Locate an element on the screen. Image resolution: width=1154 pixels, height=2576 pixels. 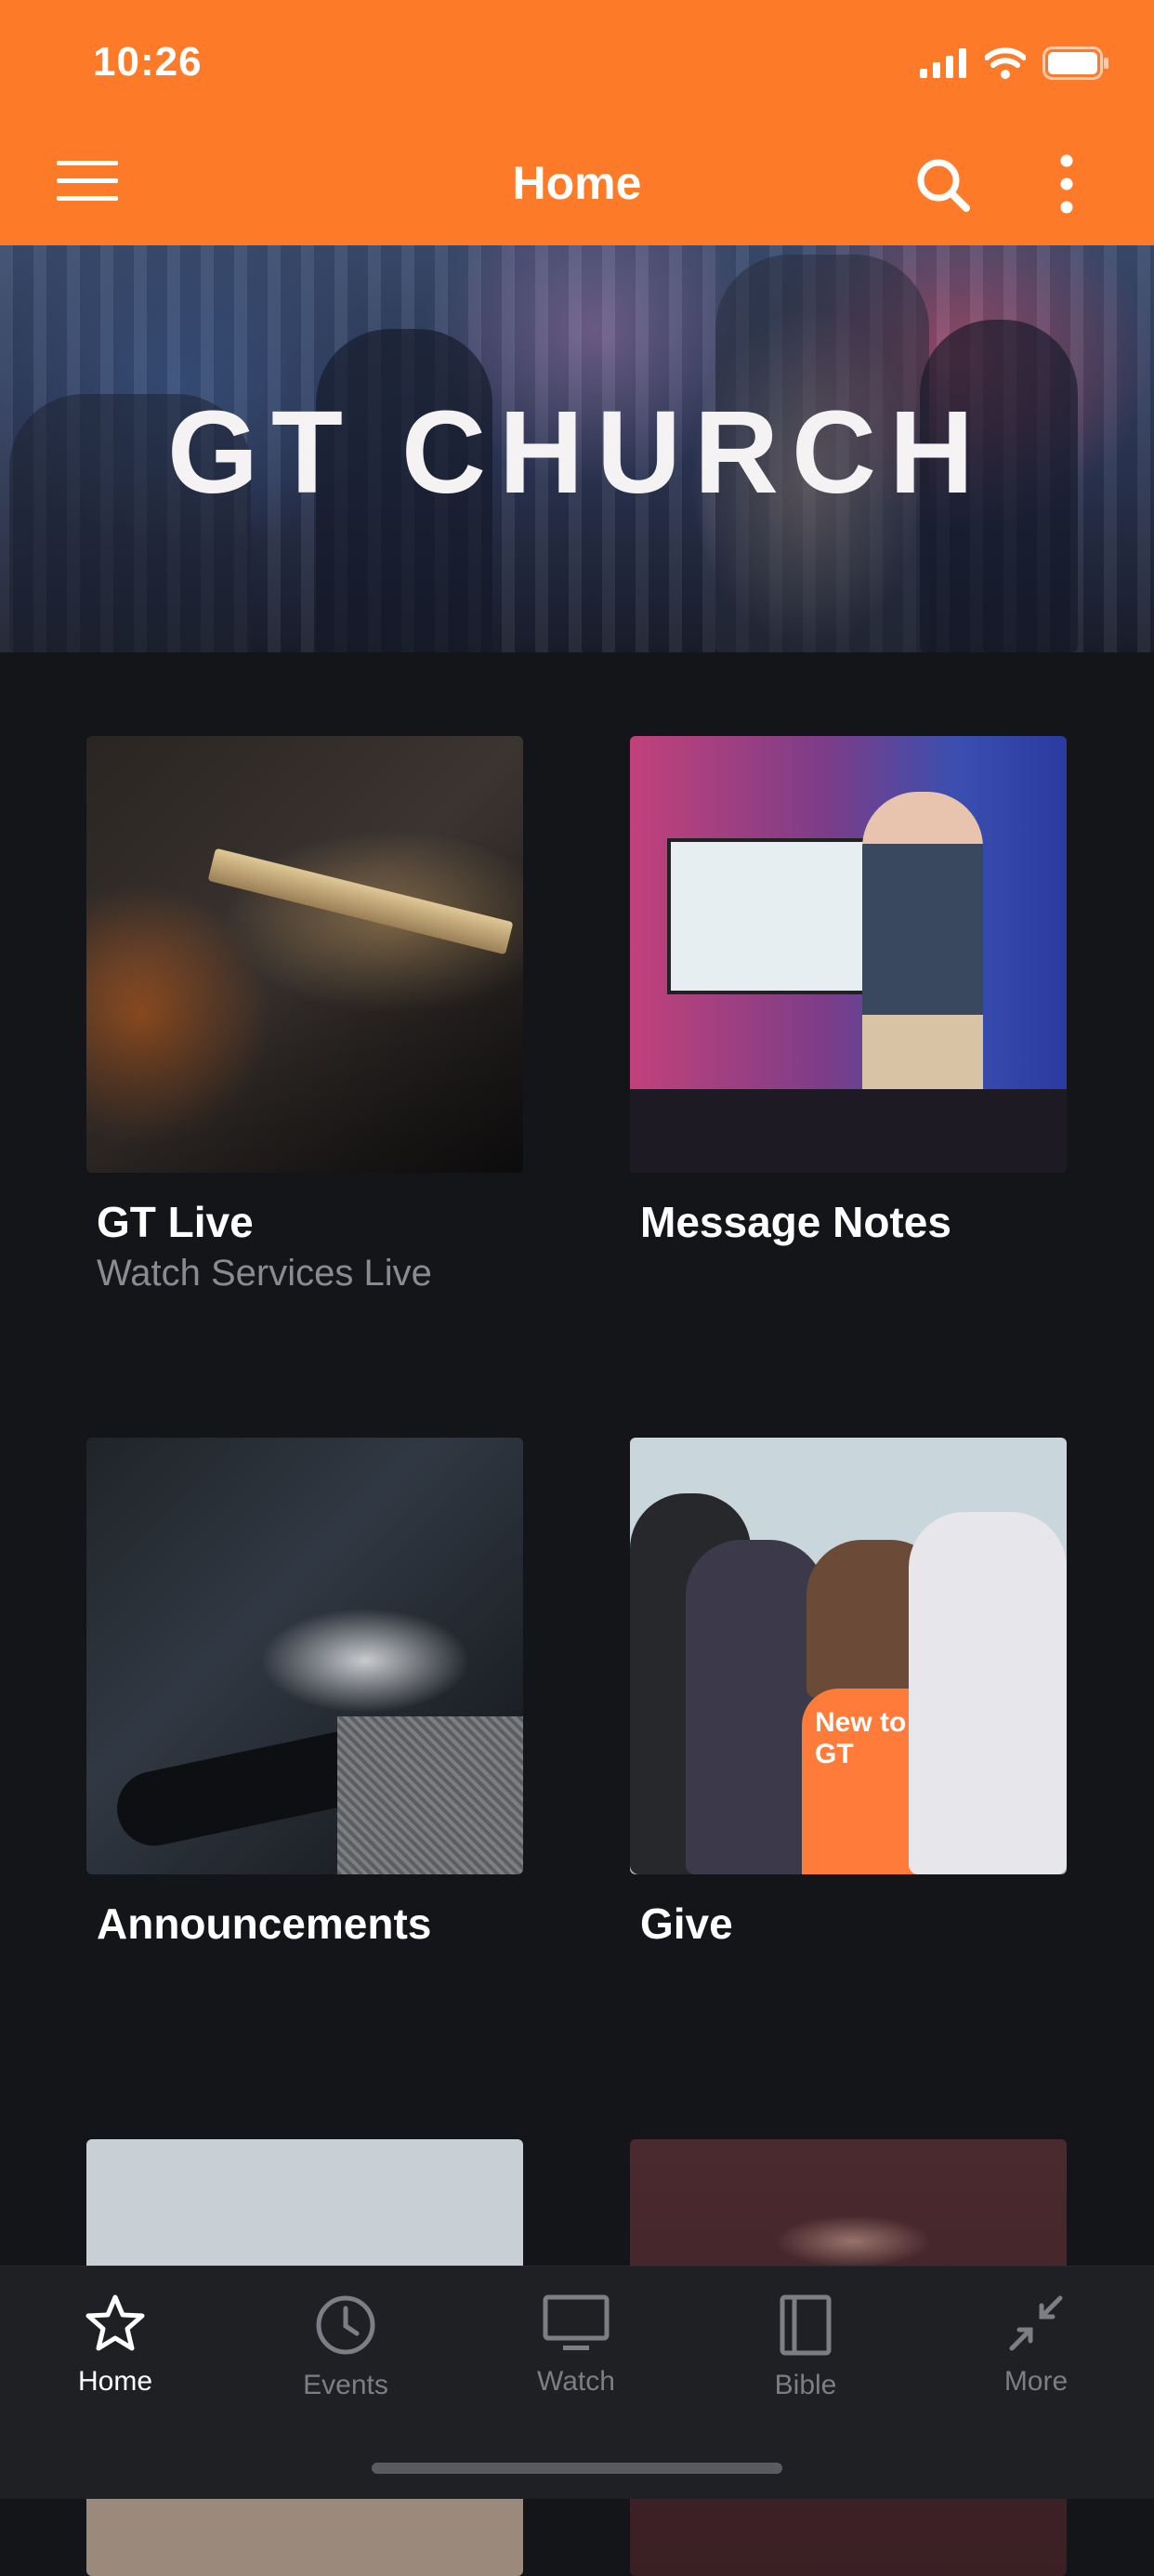
book-icon is located at coordinates (806, 2325).